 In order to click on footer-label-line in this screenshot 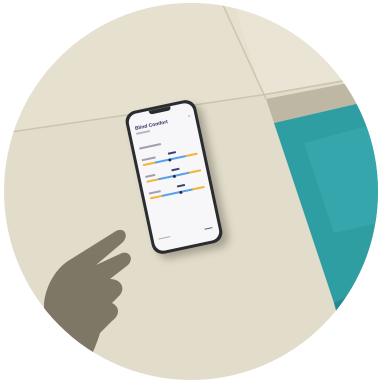, I will do `click(164, 237)`.